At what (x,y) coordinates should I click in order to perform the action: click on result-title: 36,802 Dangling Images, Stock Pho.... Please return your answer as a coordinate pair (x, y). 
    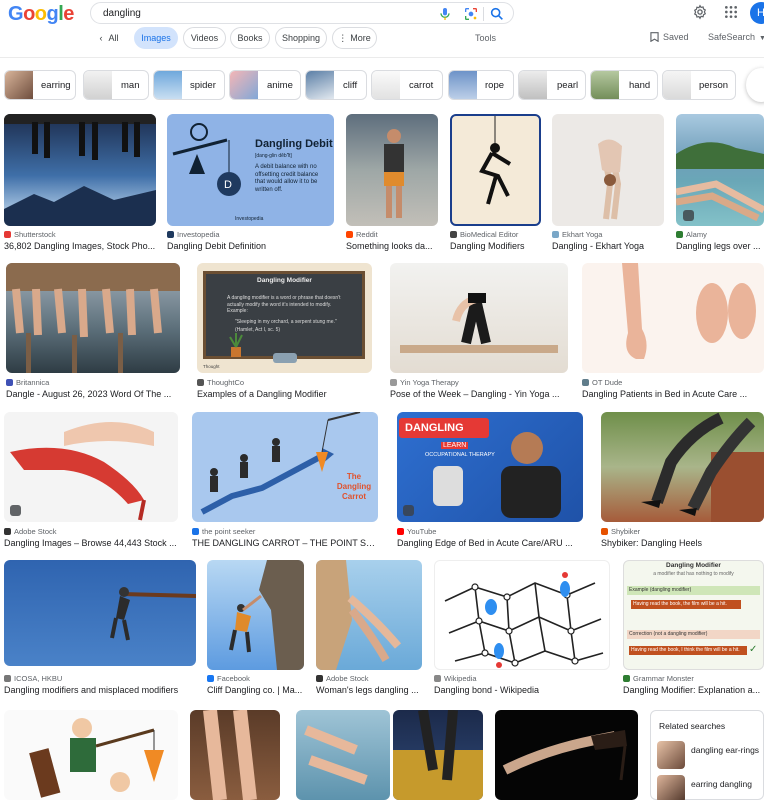
    Looking at the image, I should click on (80, 246).